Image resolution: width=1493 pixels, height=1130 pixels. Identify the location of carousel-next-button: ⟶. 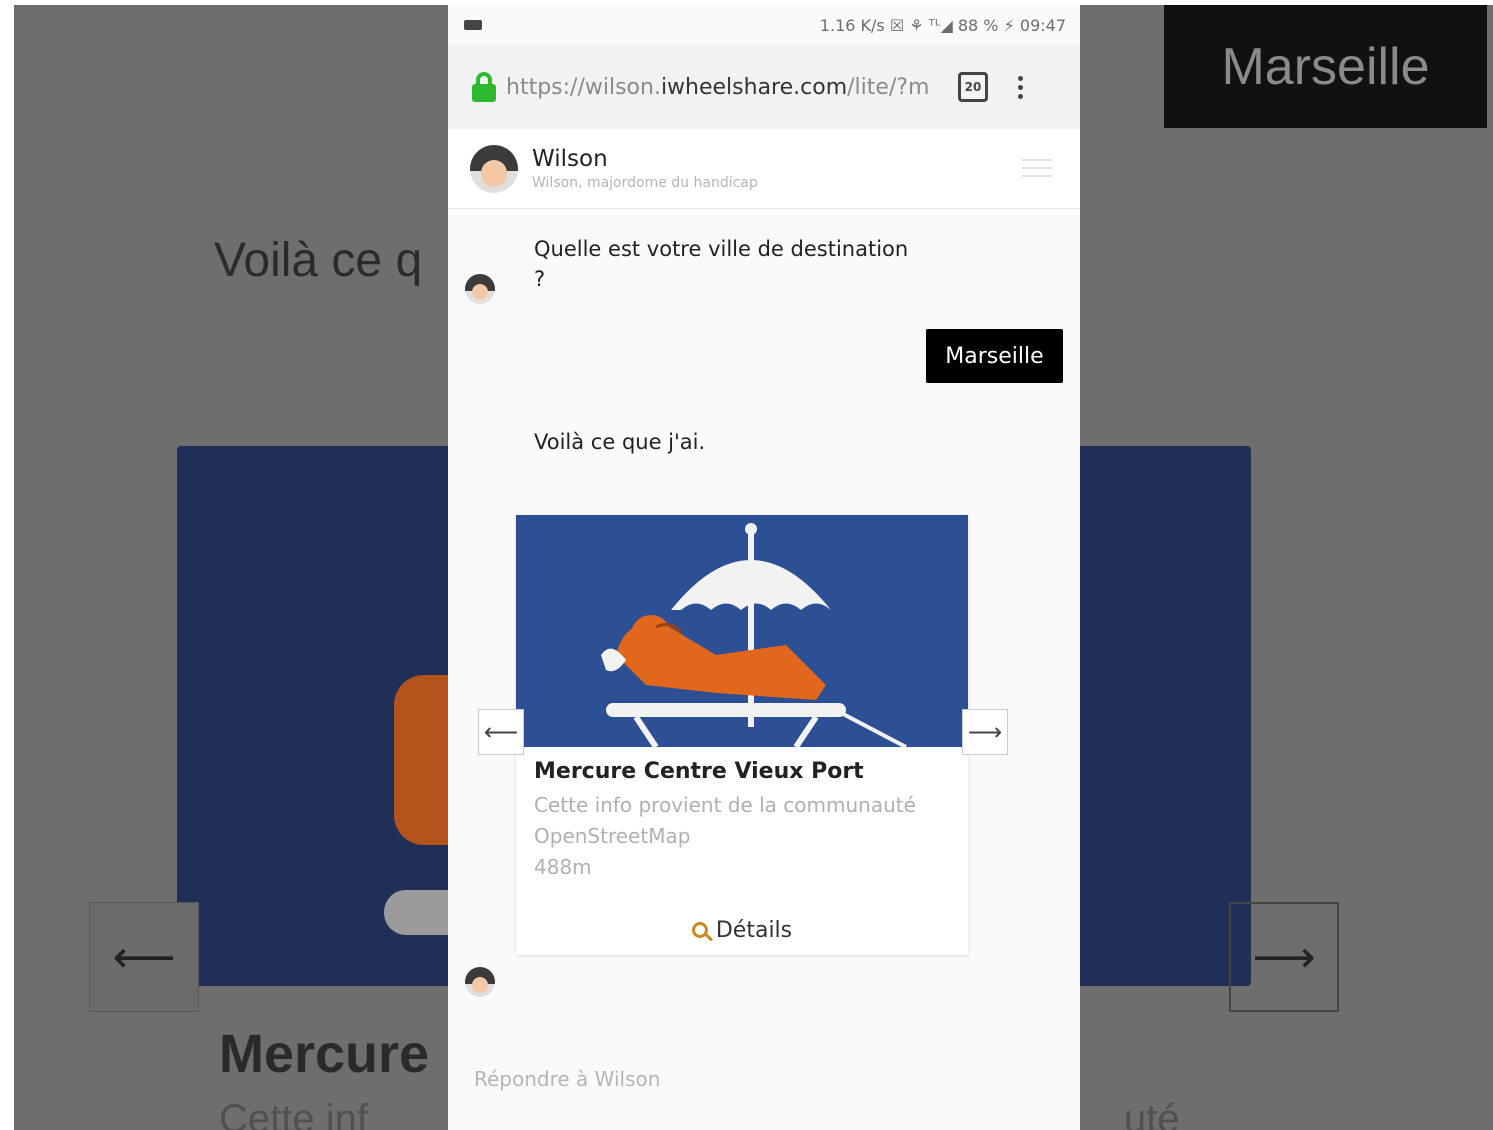
(985, 732).